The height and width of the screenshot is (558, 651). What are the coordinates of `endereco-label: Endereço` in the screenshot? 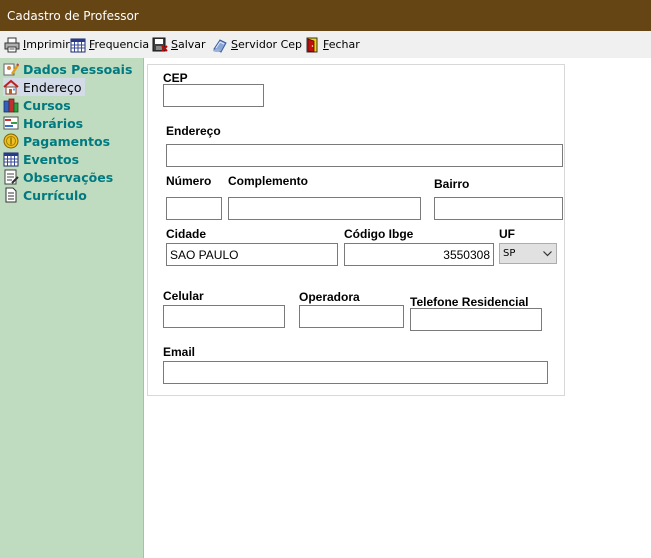 It's located at (193, 131).